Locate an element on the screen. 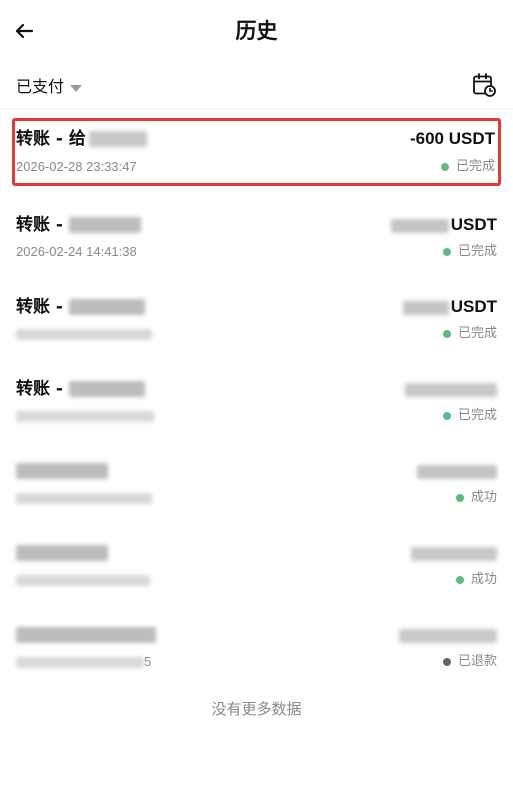 Image resolution: width=513 pixels, height=793 pixels. transaction-row: 转账 - 已完成 is located at coordinates (256, 407).